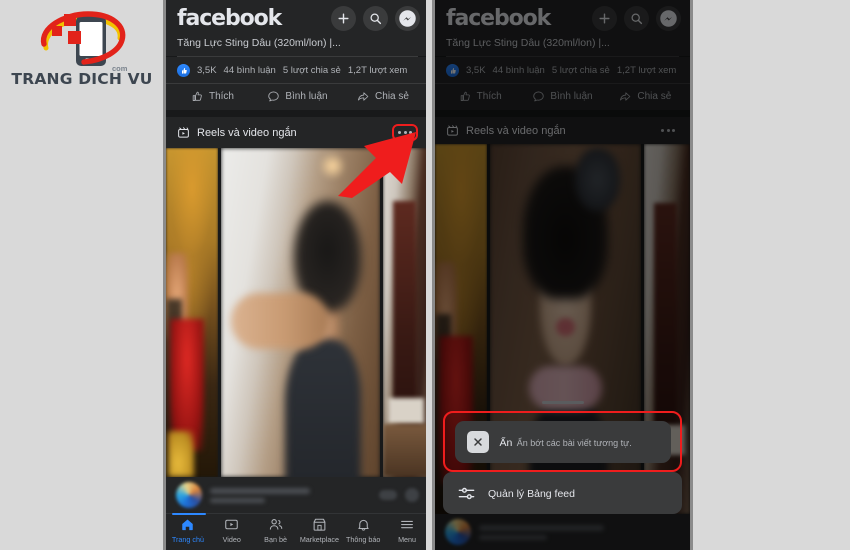  What do you see at coordinates (654, 96) in the screenshot?
I see `share-button-label-right: Chia sẻ` at bounding box center [654, 96].